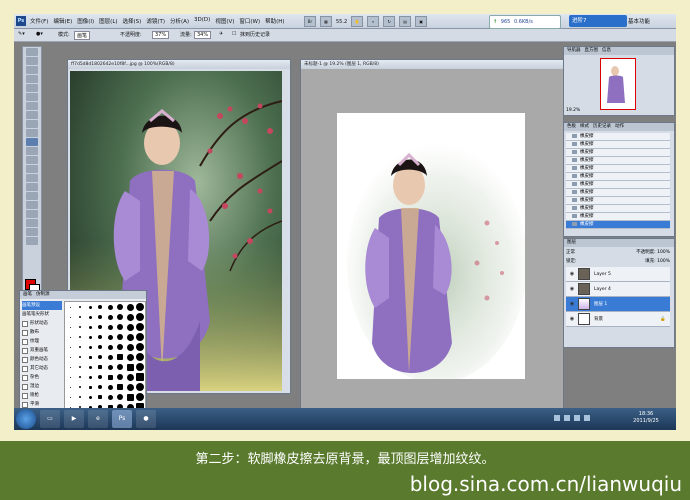 This screenshot has width=690, height=500. I want to click on type-tool-icon, so click(32, 187).